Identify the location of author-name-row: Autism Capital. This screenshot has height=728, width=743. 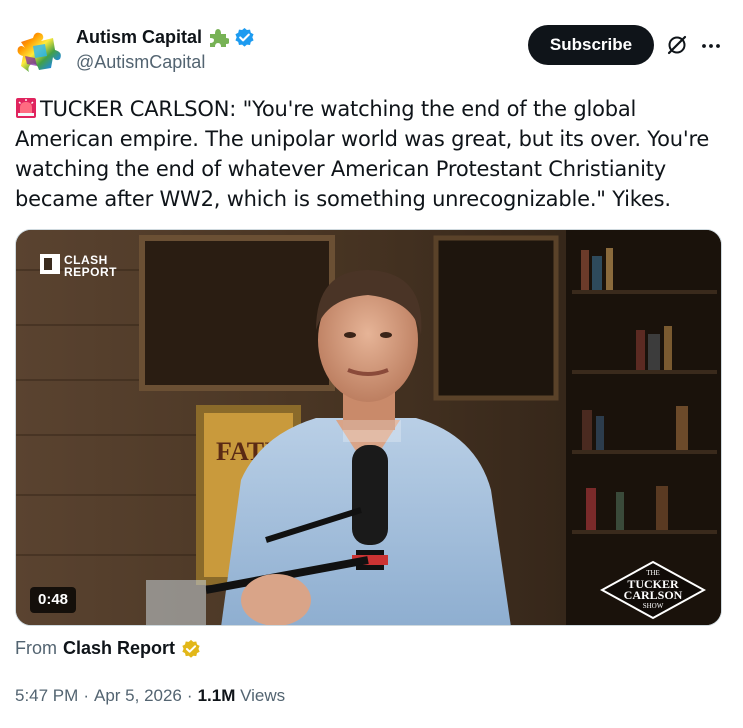
(165, 37).